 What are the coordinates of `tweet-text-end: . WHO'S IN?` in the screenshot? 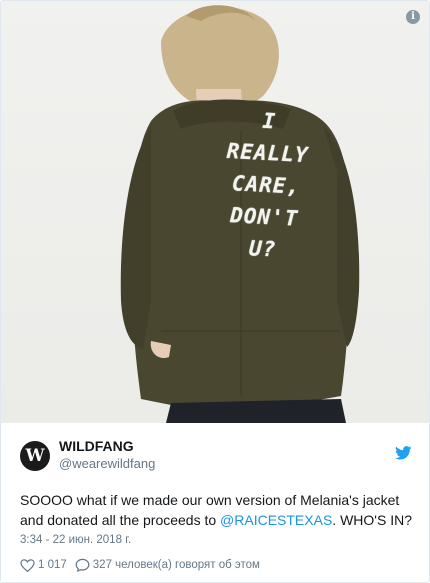 It's located at (372, 520).